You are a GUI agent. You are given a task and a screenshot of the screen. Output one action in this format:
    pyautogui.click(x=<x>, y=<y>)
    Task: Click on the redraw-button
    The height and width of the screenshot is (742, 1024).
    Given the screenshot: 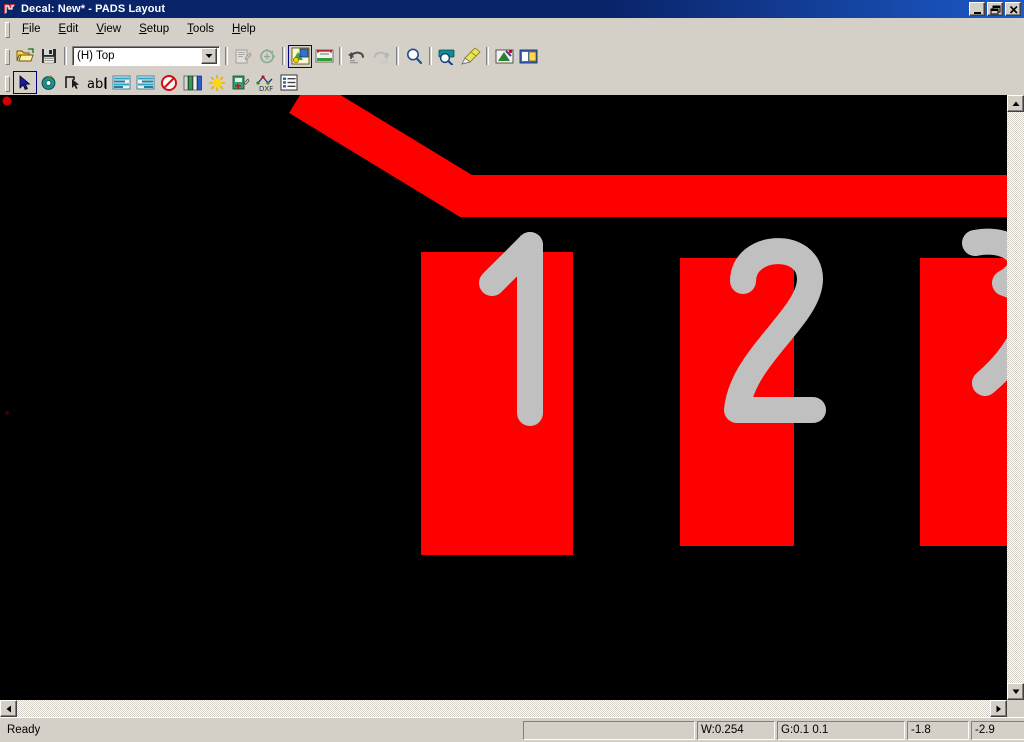 What is the action you would take?
    pyautogui.click(x=471, y=56)
    